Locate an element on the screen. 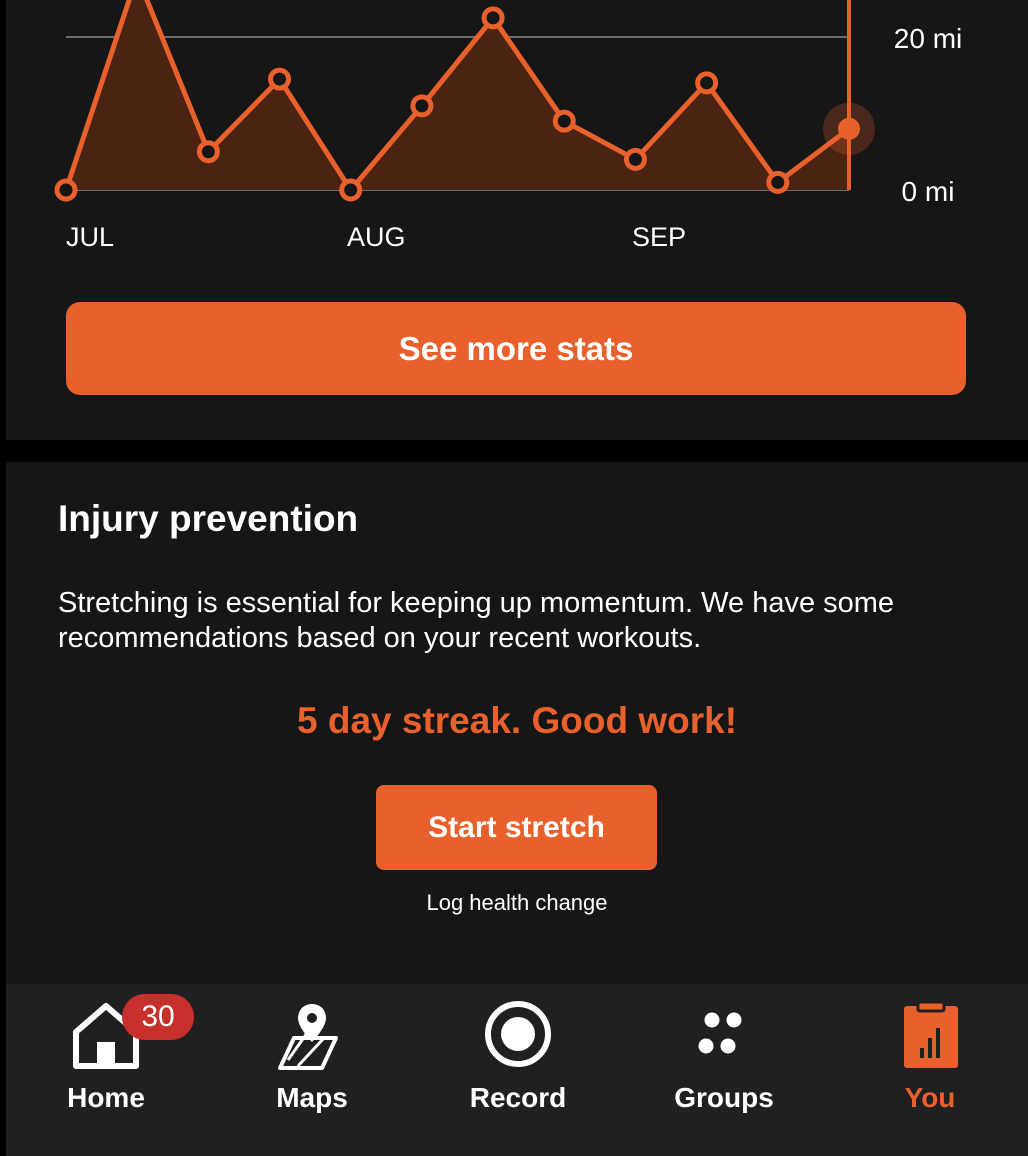 This screenshot has height=1156, width=1028. injury-prevention-title: Injury prevention is located at coordinates (208, 518).